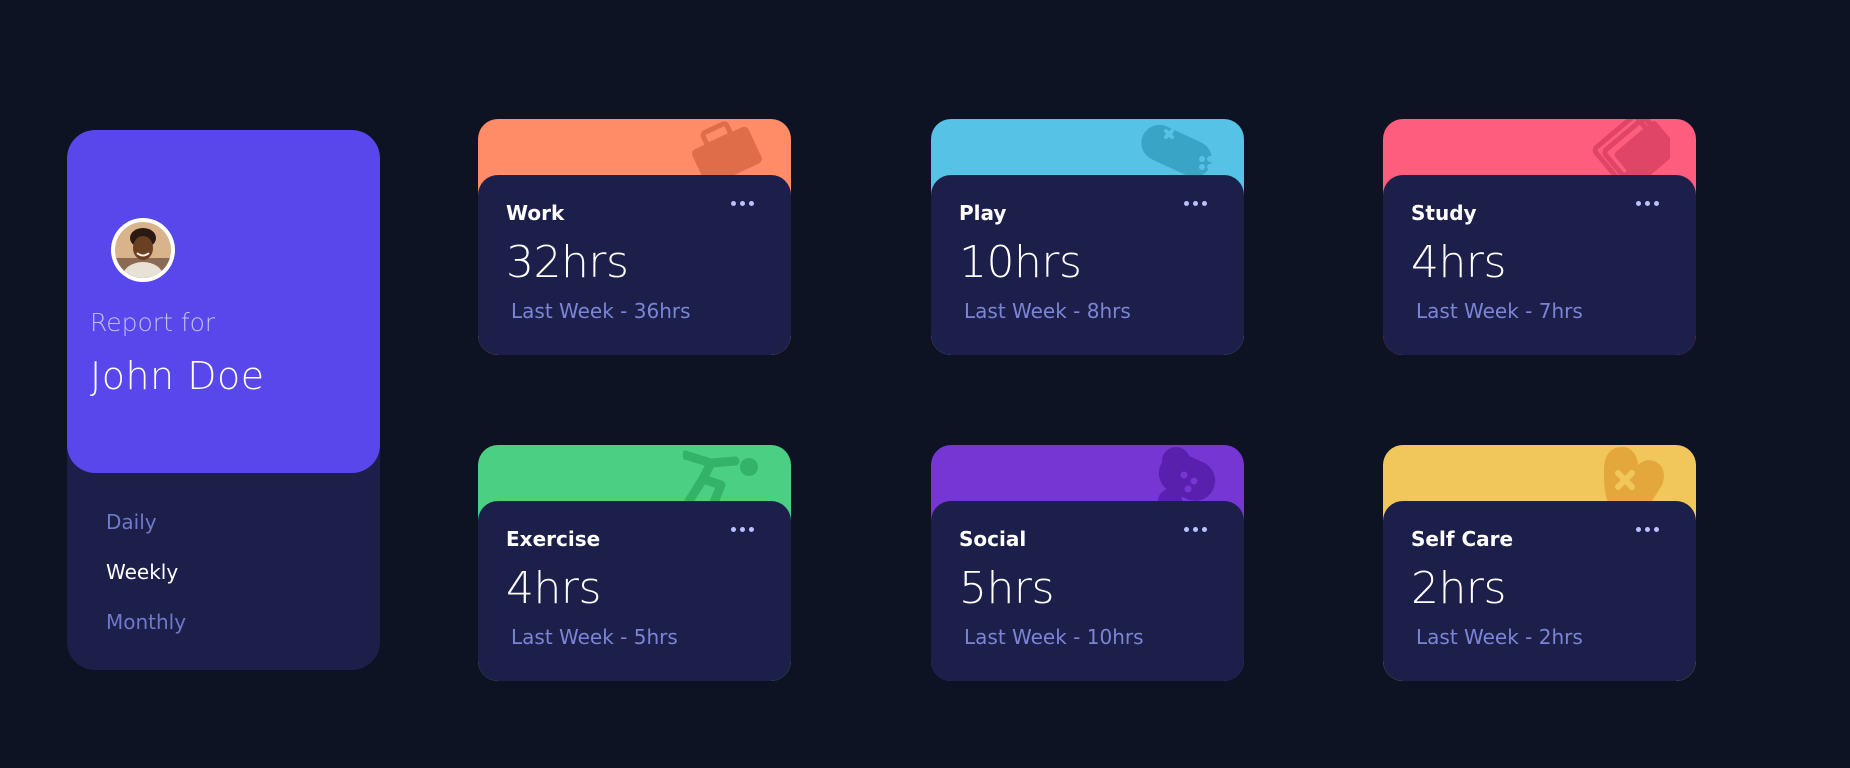 The width and height of the screenshot is (1850, 768). I want to click on activity-current-hours: 10hrs, so click(1020, 262).